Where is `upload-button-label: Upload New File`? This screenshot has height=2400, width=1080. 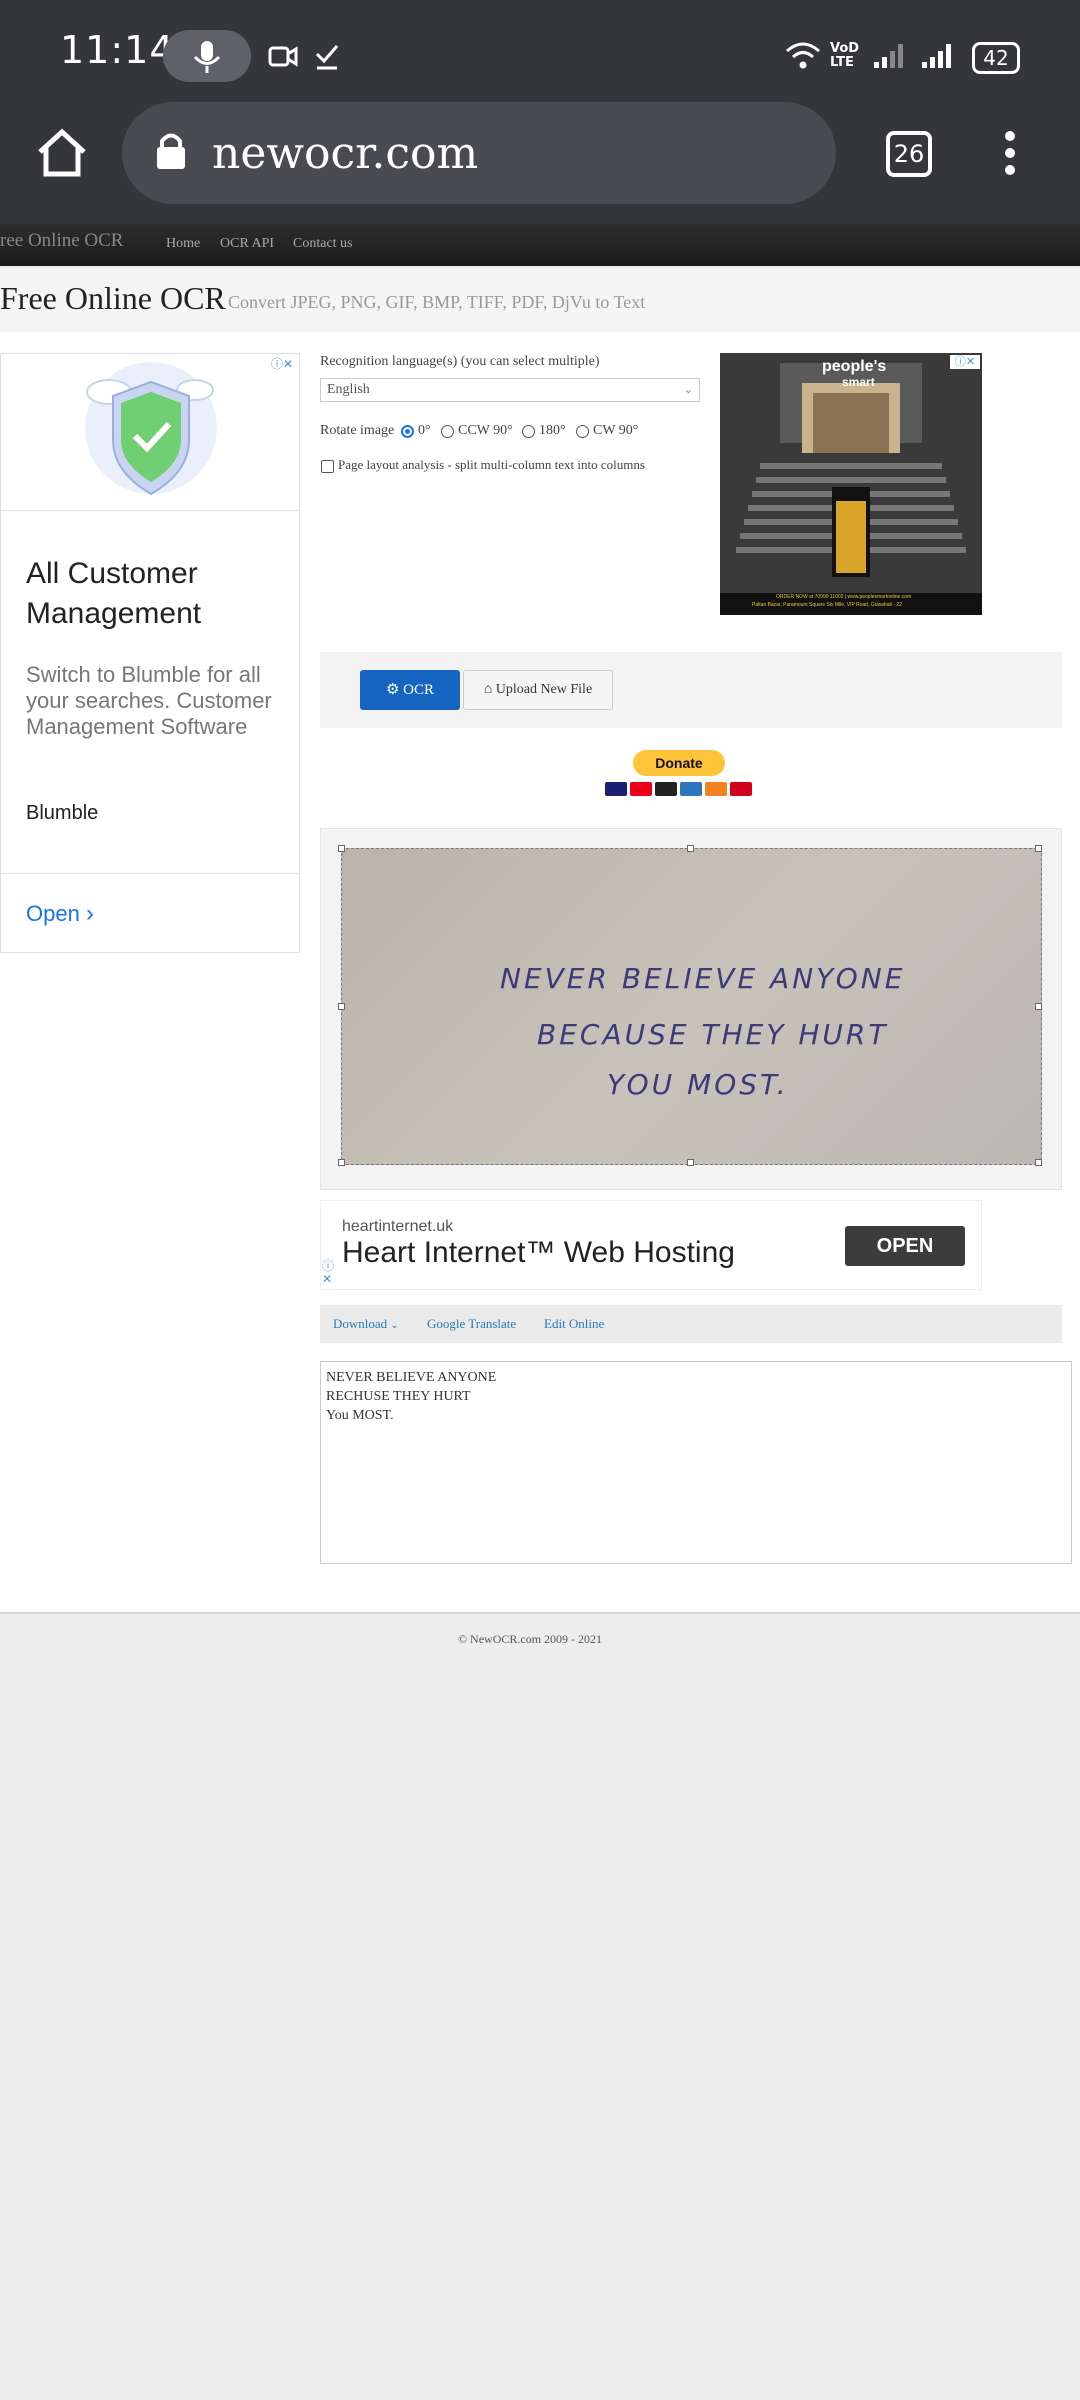
upload-button-label: Upload New File is located at coordinates (544, 689).